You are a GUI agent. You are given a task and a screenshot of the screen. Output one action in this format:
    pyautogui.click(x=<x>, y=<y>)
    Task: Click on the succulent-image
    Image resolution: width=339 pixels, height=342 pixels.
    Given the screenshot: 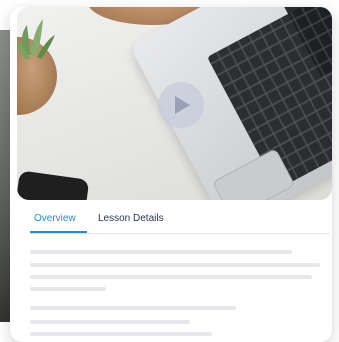 What is the action you would take?
    pyautogui.click(x=36, y=39)
    